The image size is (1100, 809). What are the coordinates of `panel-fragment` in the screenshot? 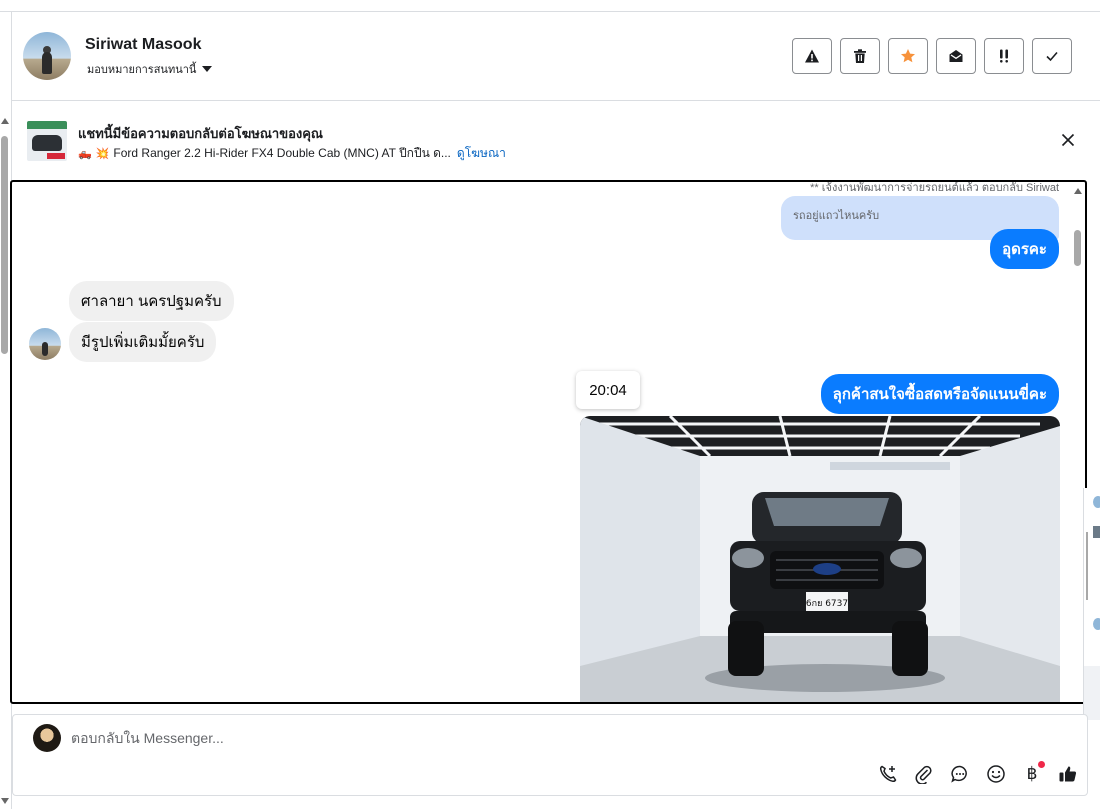 It's located at (1092, 693).